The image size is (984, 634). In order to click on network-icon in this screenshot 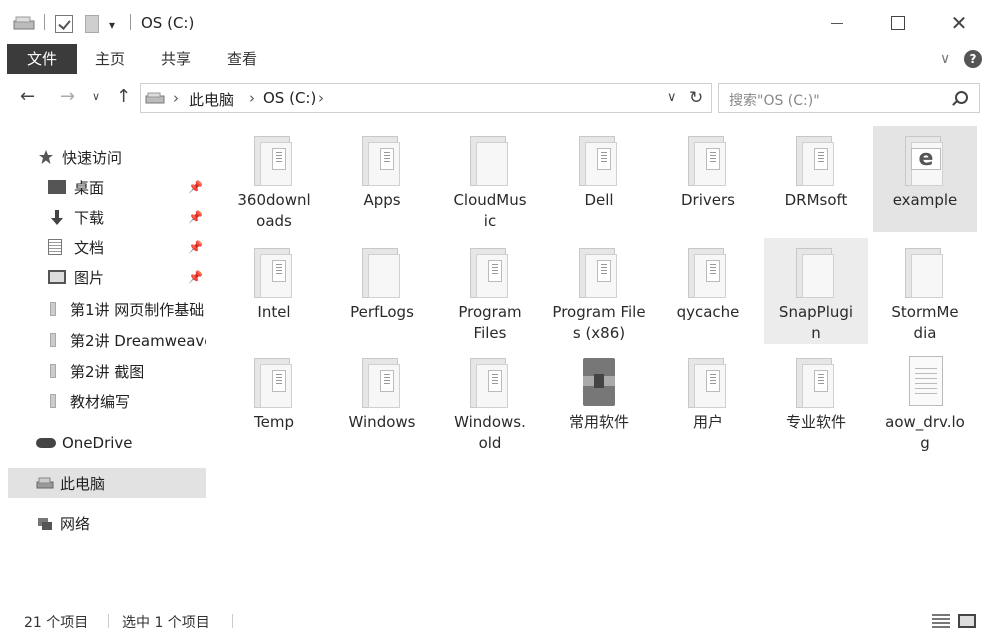, I will do `click(45, 523)`.